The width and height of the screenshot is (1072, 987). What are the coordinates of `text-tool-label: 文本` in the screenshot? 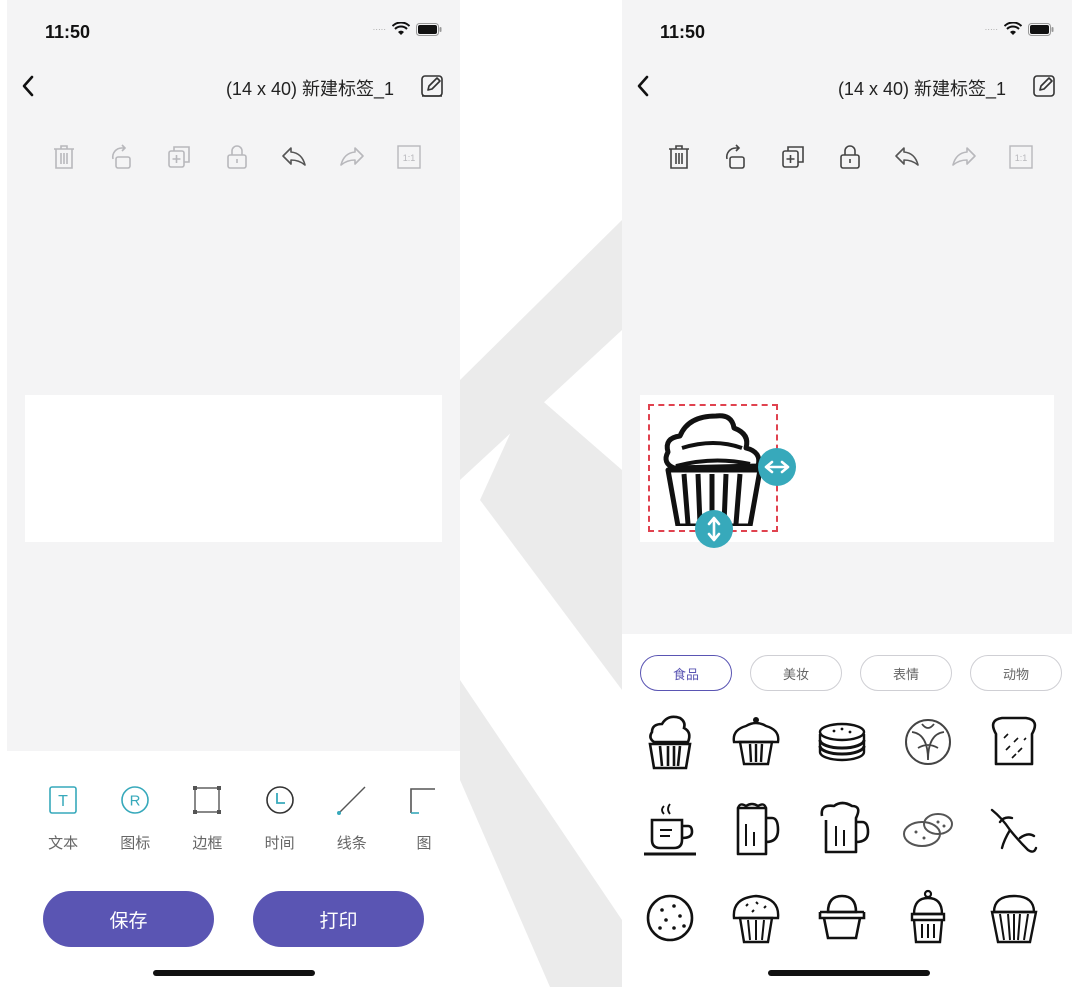 It's located at (63, 843).